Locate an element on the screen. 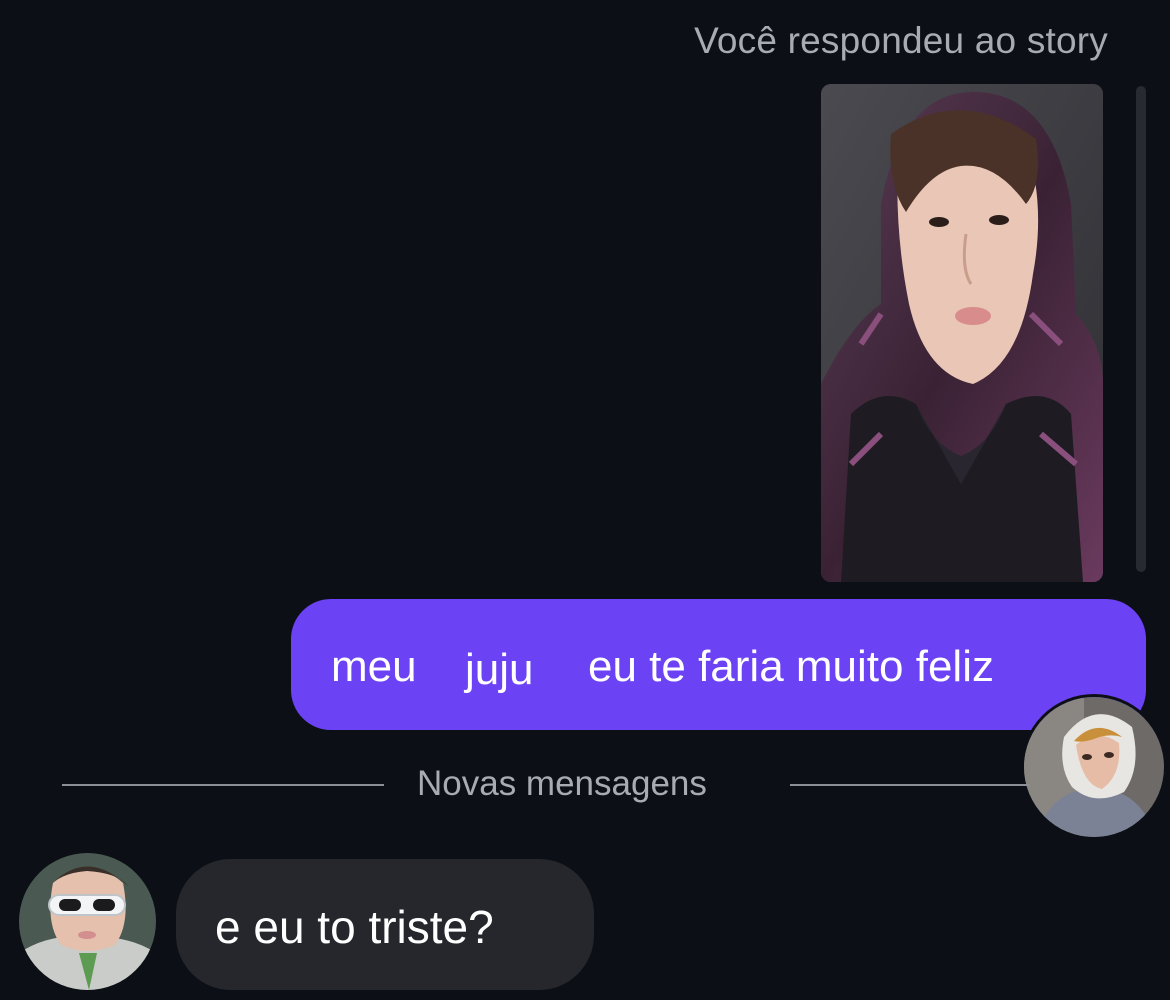 The image size is (1170, 1000). story-thumbnail is located at coordinates (962, 333).